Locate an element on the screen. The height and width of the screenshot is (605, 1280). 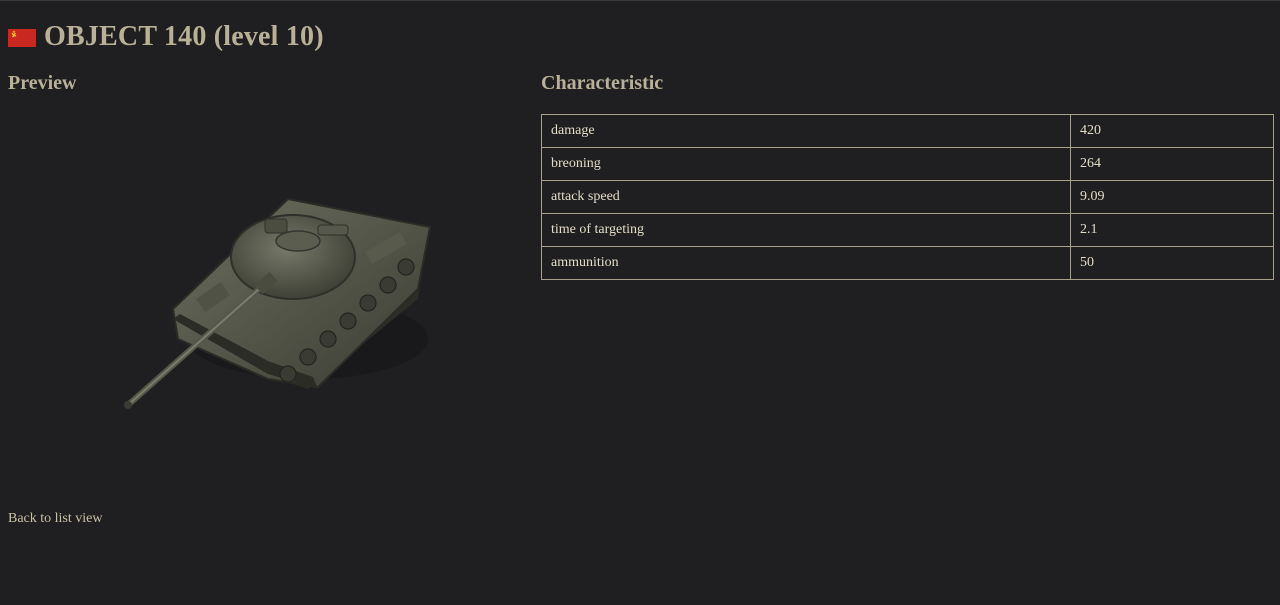
table-row: time of targeting 2.1 is located at coordinates (907, 230).